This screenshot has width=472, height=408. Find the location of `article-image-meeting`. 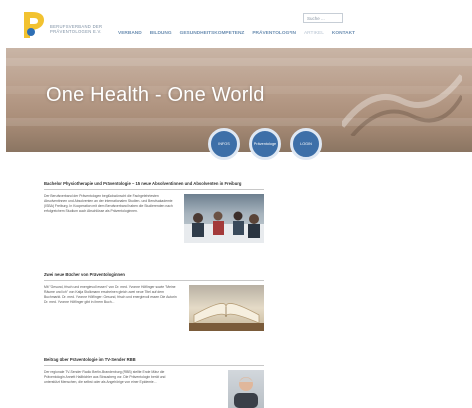

article-image-meeting is located at coordinates (224, 218).